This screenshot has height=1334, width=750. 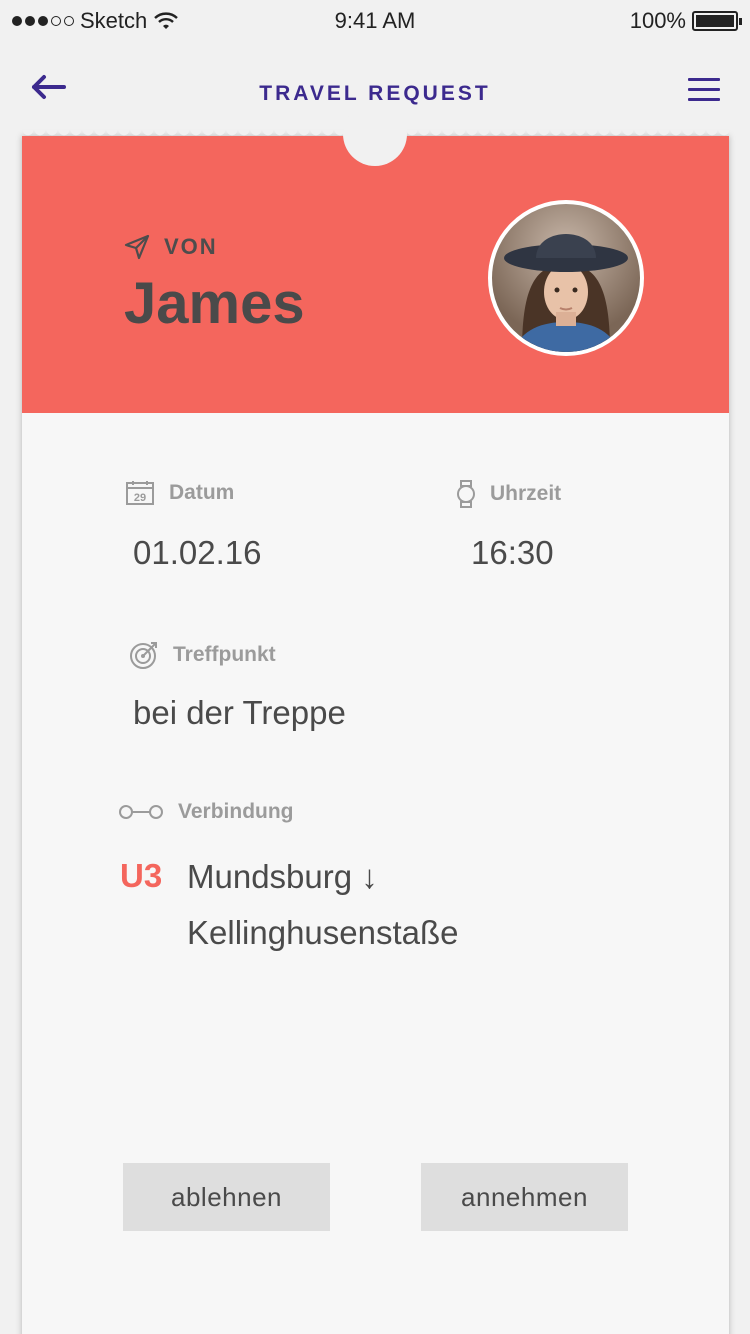 What do you see at coordinates (137, 247) in the screenshot?
I see `navigation-arrow-icon` at bounding box center [137, 247].